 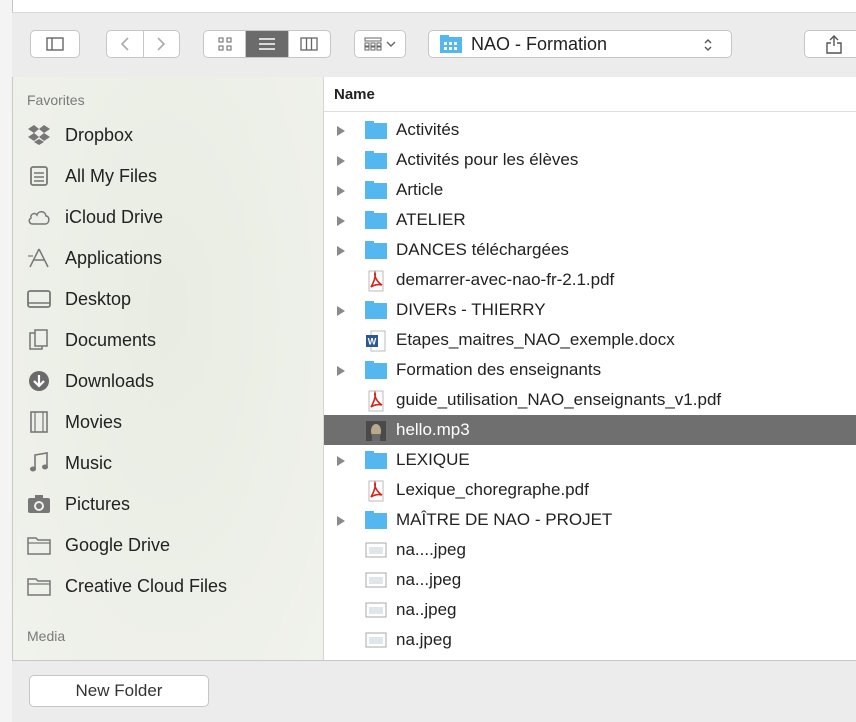 I want to click on arrange-grid-icon, so click(x=373, y=44).